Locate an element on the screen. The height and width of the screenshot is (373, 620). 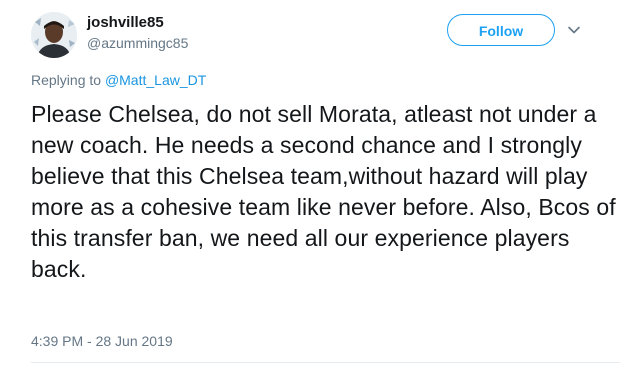
author-block: joshville85 @azummingc85 is located at coordinates (137, 33).